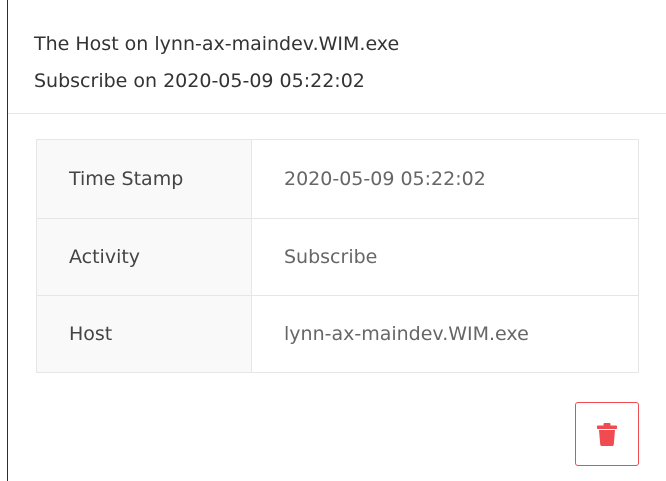 The height and width of the screenshot is (481, 666). Describe the element at coordinates (144, 257) in the screenshot. I see `row-label-activity: Activity` at that location.